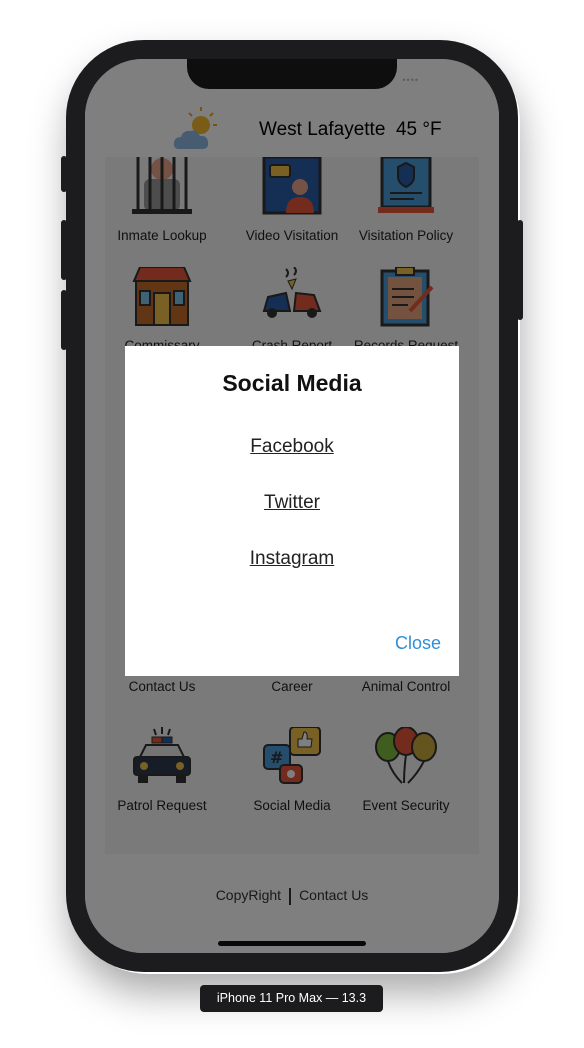  Describe the element at coordinates (520, 270) in the screenshot. I see `power-button` at that location.